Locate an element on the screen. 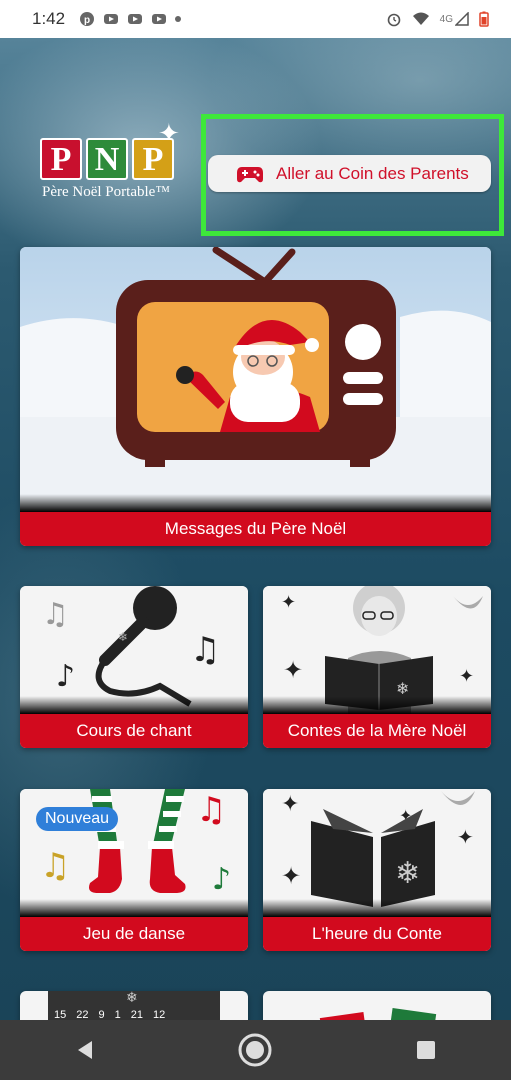 Image resolution: width=511 pixels, height=1080 pixels. parent-corner-button: Aller au Coin des Parents is located at coordinates (349, 173).